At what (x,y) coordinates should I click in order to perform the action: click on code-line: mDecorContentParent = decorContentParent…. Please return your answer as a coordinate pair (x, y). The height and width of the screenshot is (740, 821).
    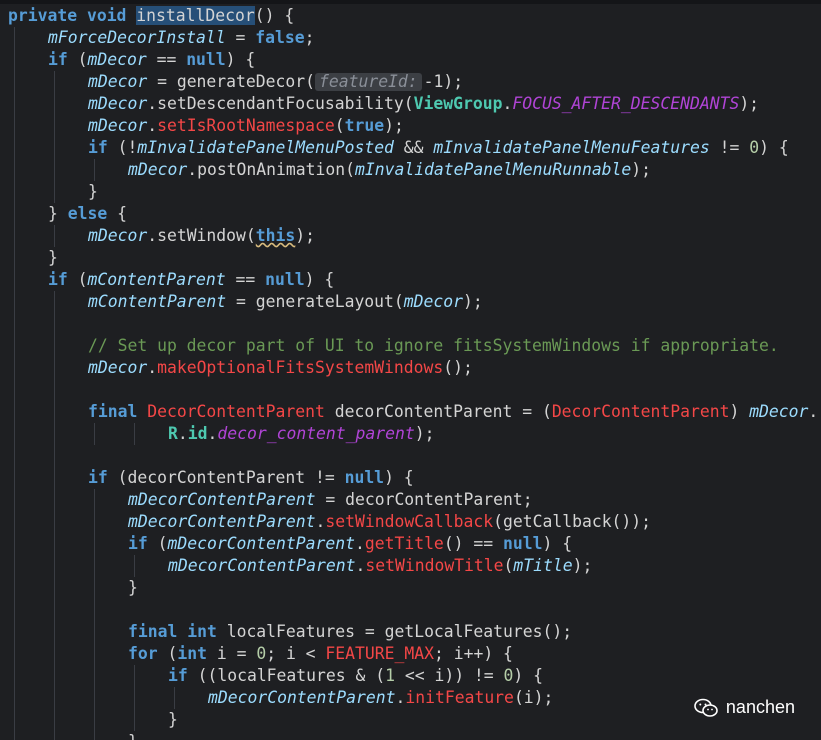
    Looking at the image, I should click on (330, 500).